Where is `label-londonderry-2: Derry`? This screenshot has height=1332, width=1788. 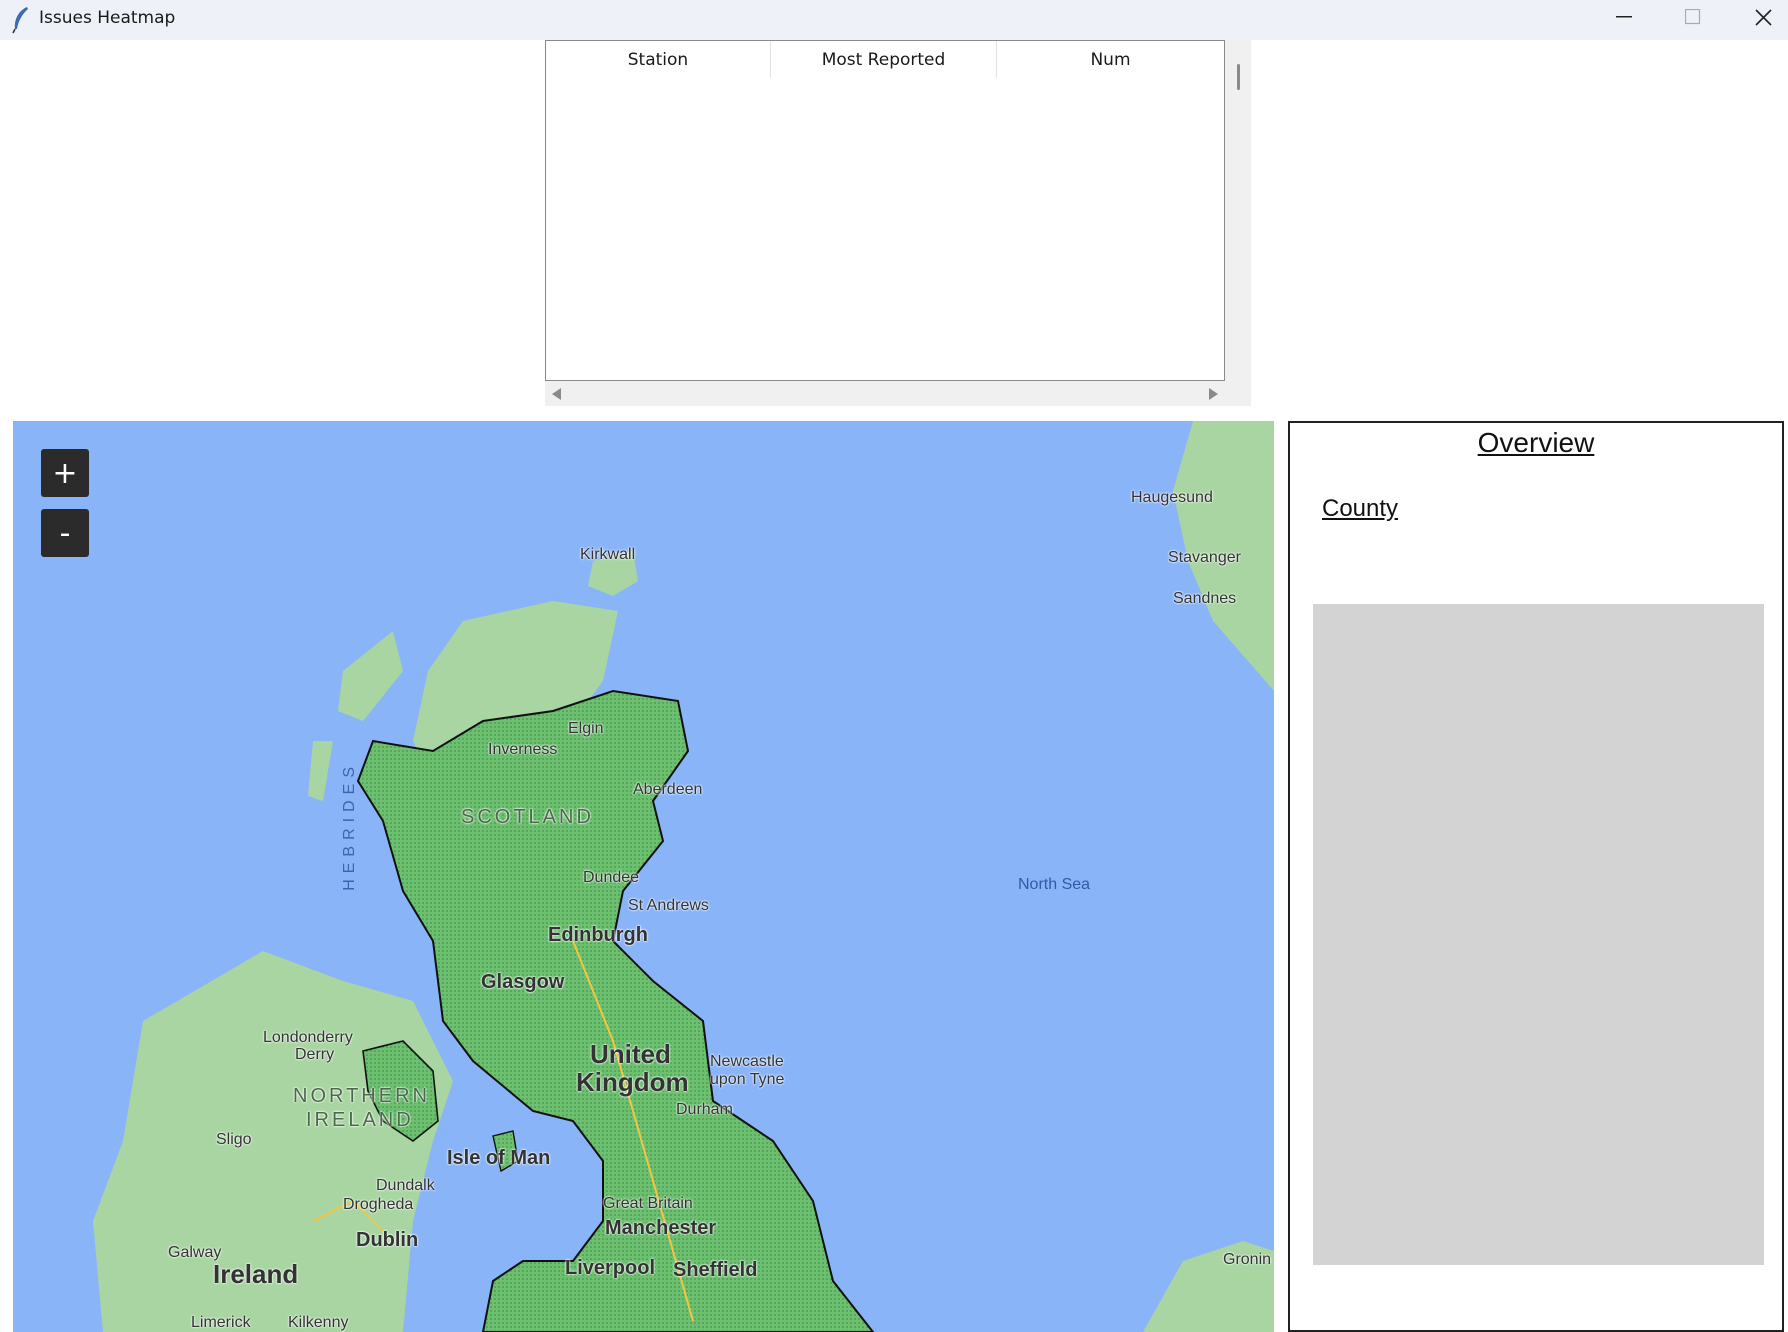
label-londonderry-2: Derry is located at coordinates (315, 1054).